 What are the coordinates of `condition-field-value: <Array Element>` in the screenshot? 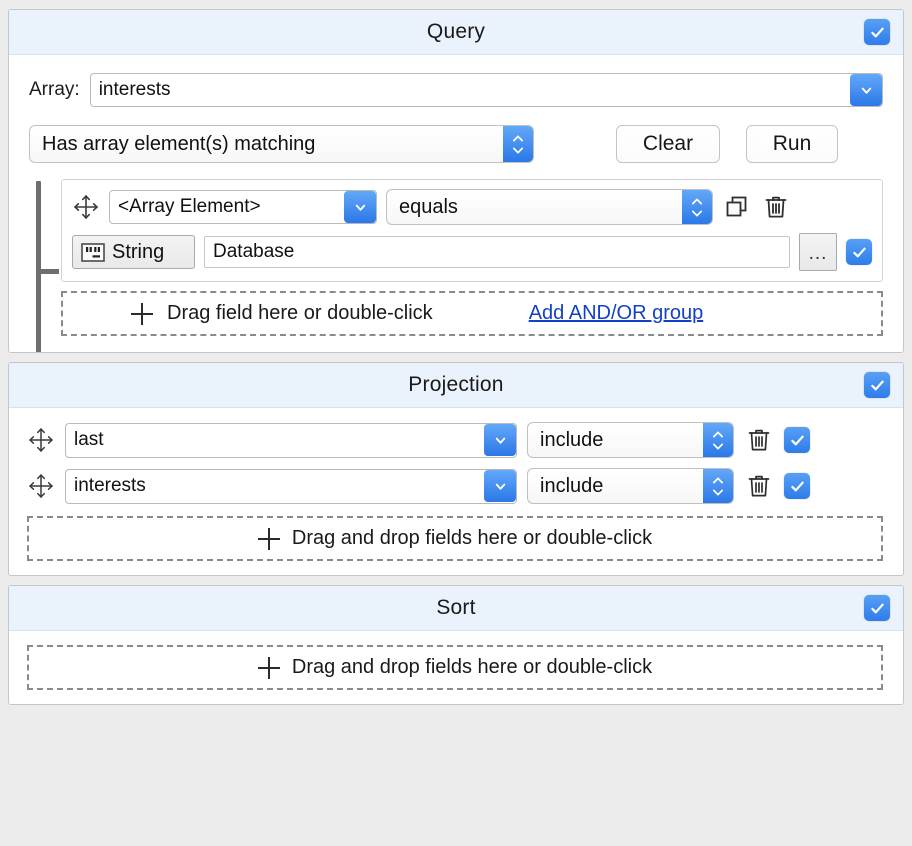 It's located at (227, 207).